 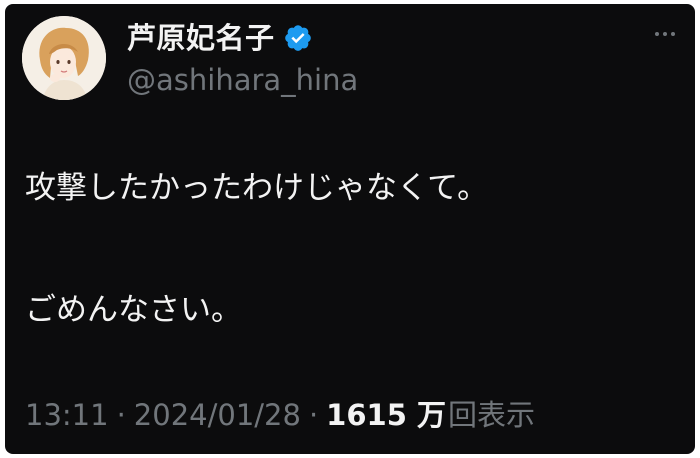 What do you see at coordinates (491, 415) in the screenshot?
I see `views-label: 回表示` at bounding box center [491, 415].